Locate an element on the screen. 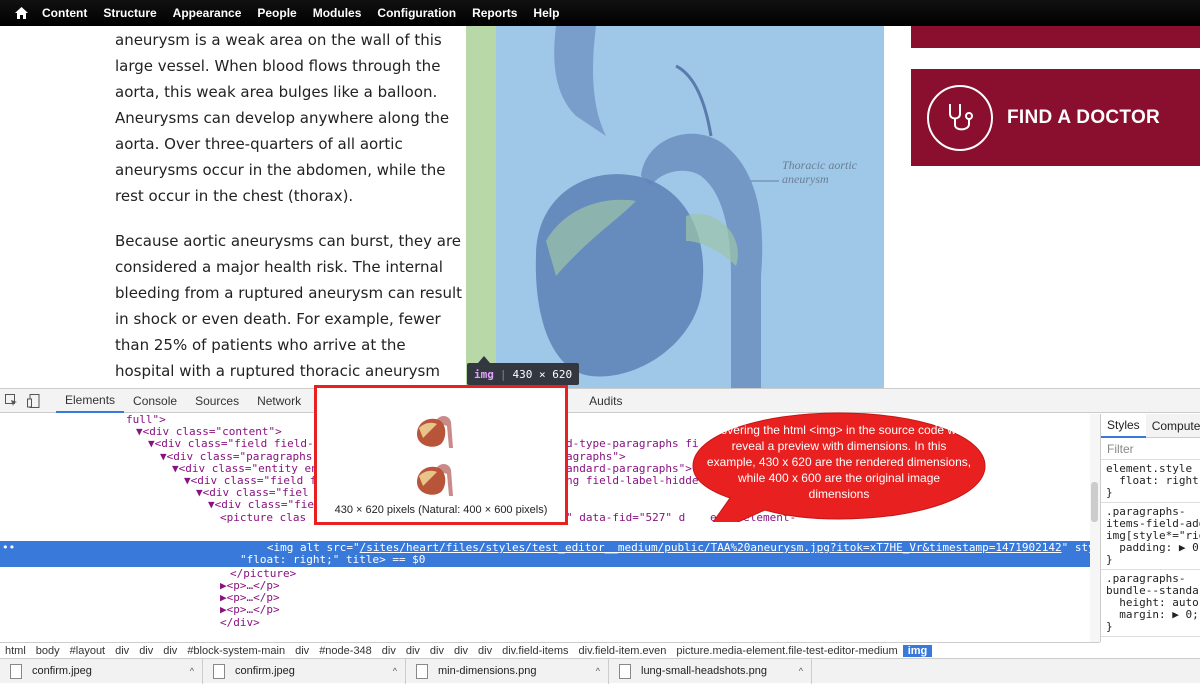  breadcrumb-item: body is located at coordinates (48, 651).